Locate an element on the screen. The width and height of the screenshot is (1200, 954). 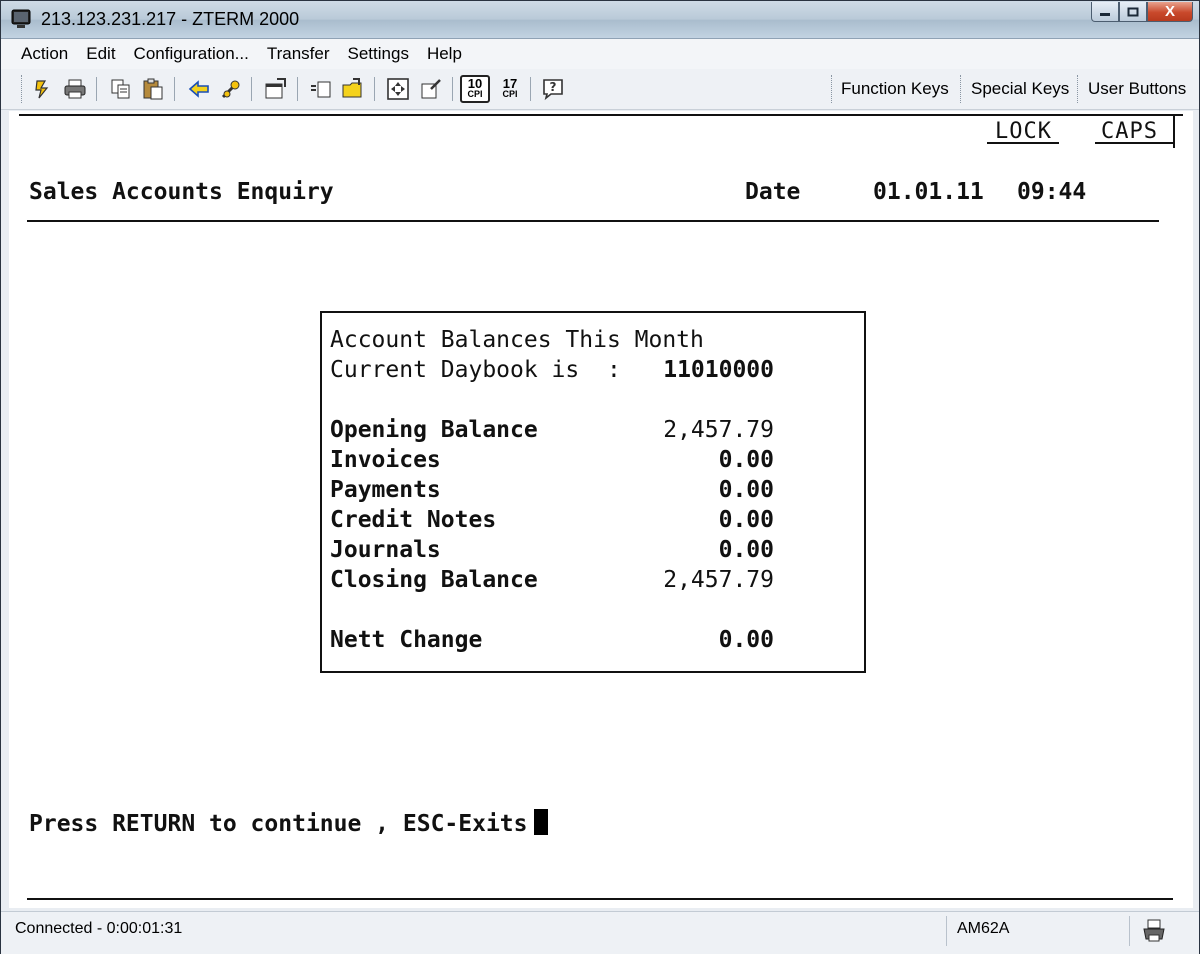
new-session-icon is located at coordinates (321, 89).